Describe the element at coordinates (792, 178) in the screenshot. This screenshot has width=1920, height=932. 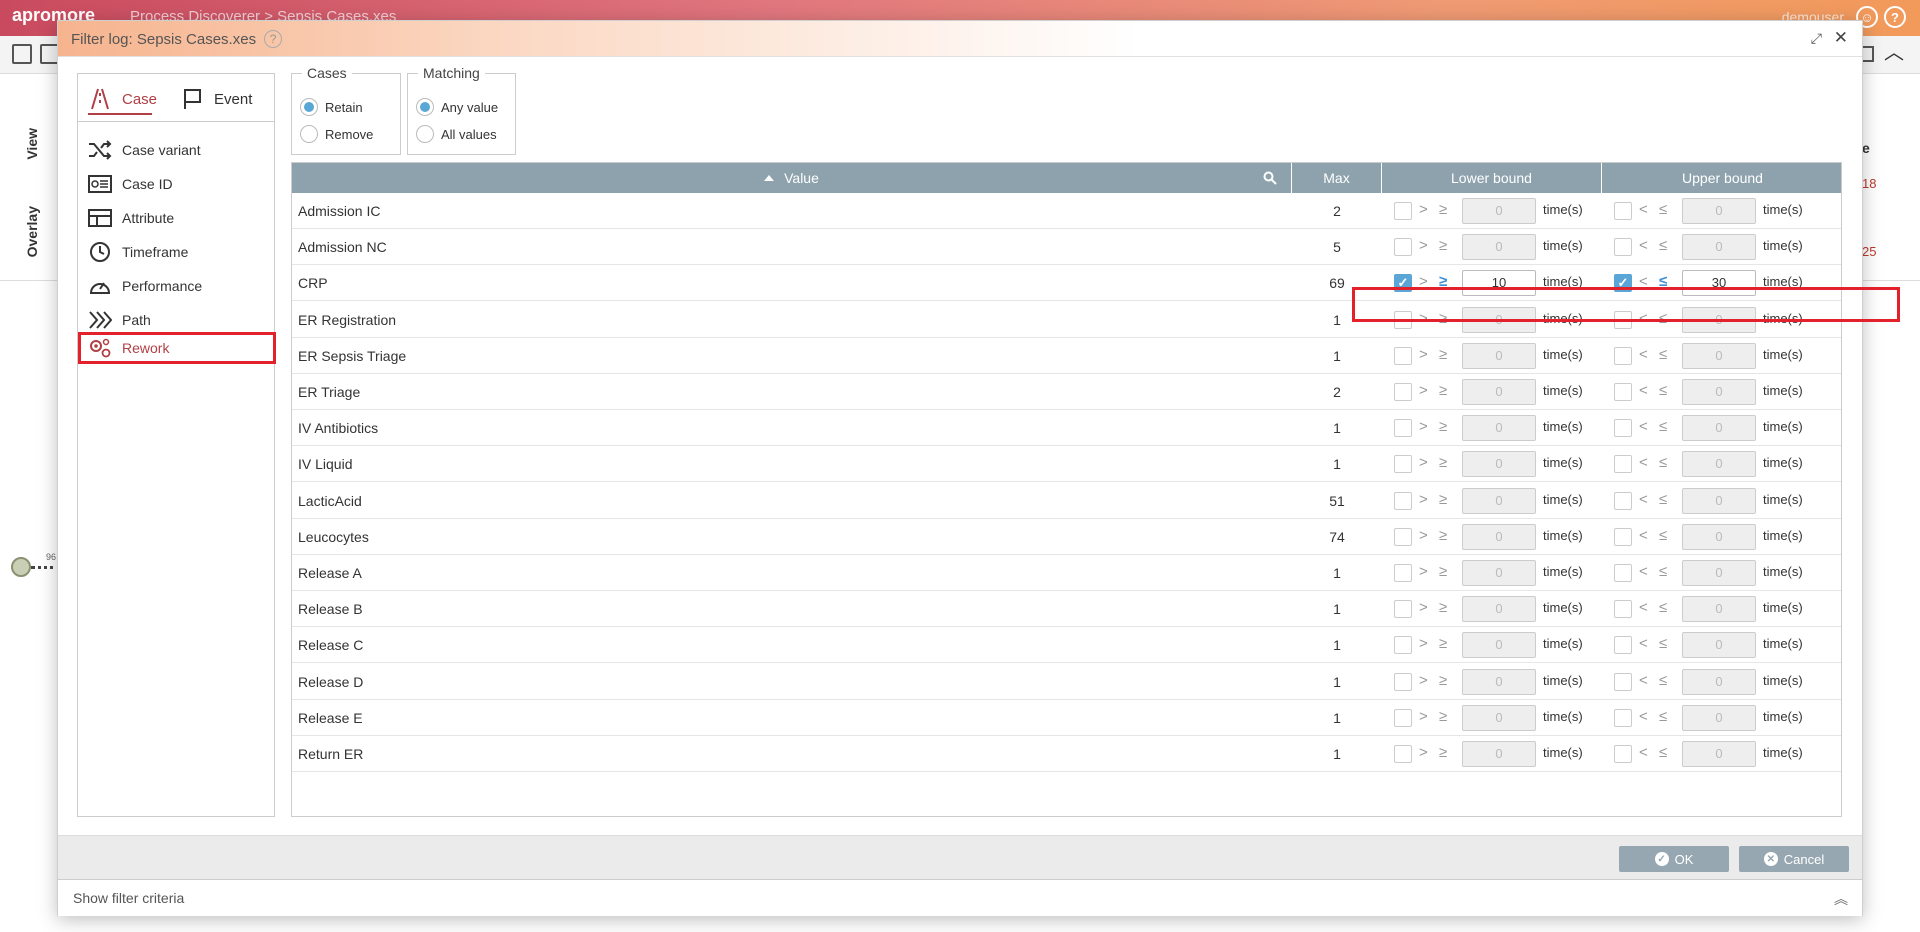
I see `value-column-header: Value` at that location.